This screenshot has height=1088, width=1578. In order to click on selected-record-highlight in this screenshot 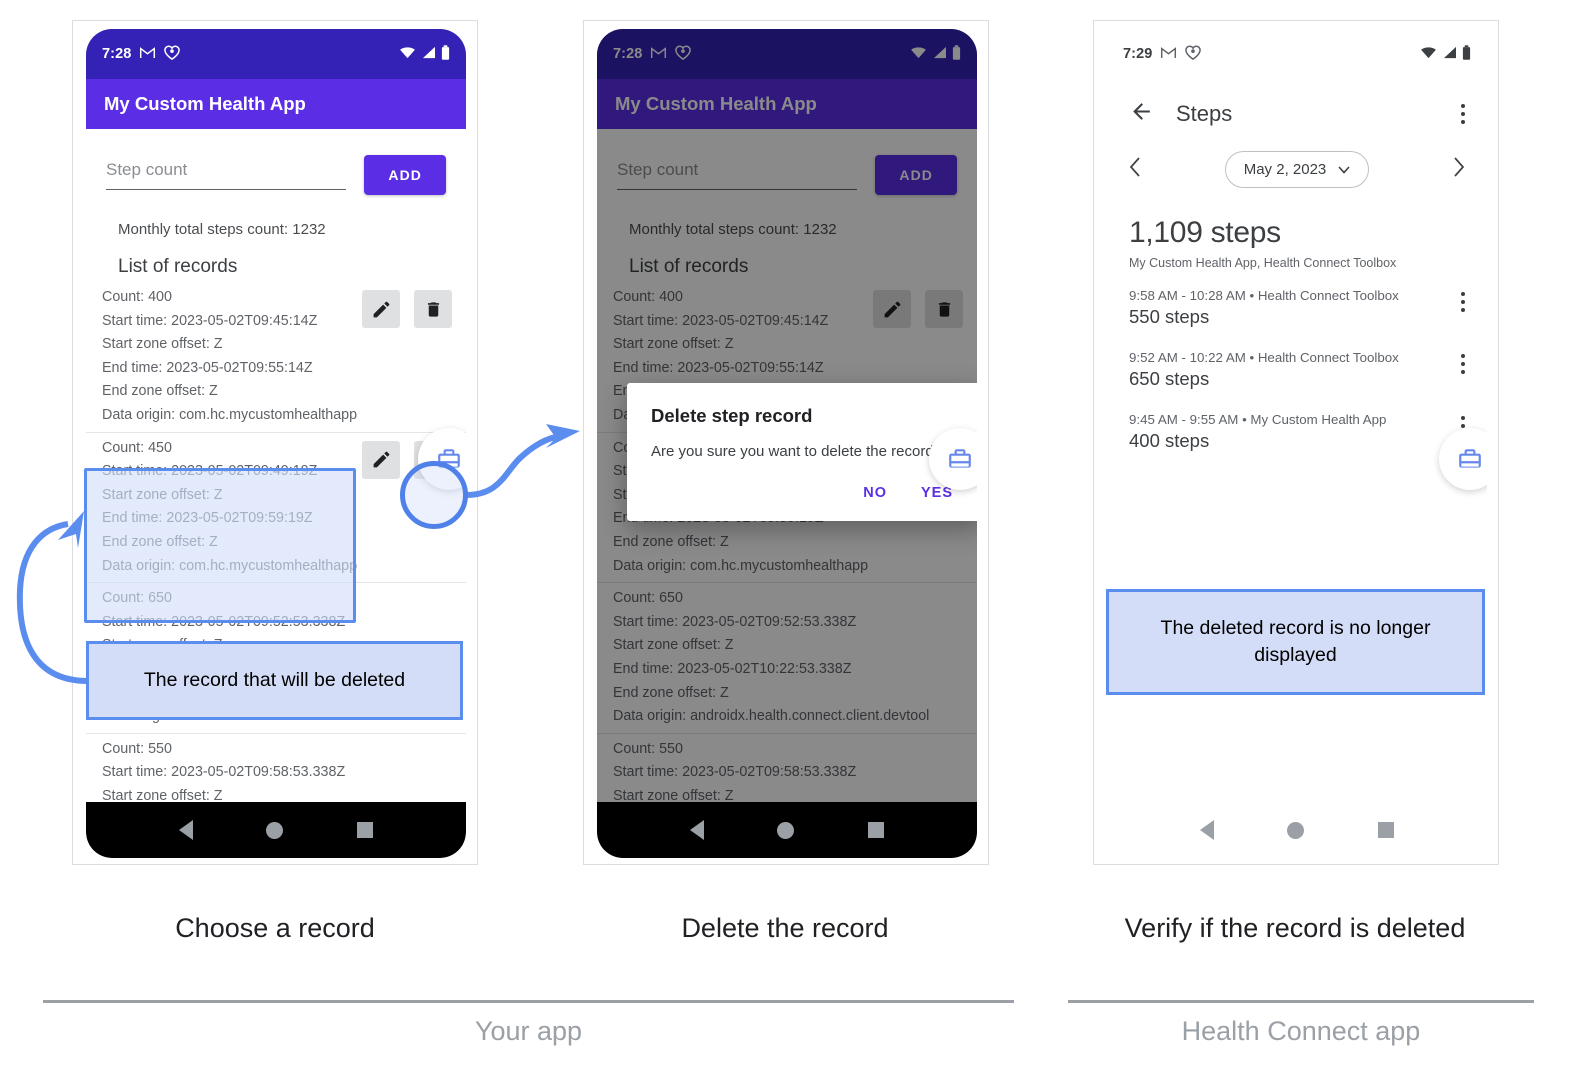, I will do `click(220, 545)`.